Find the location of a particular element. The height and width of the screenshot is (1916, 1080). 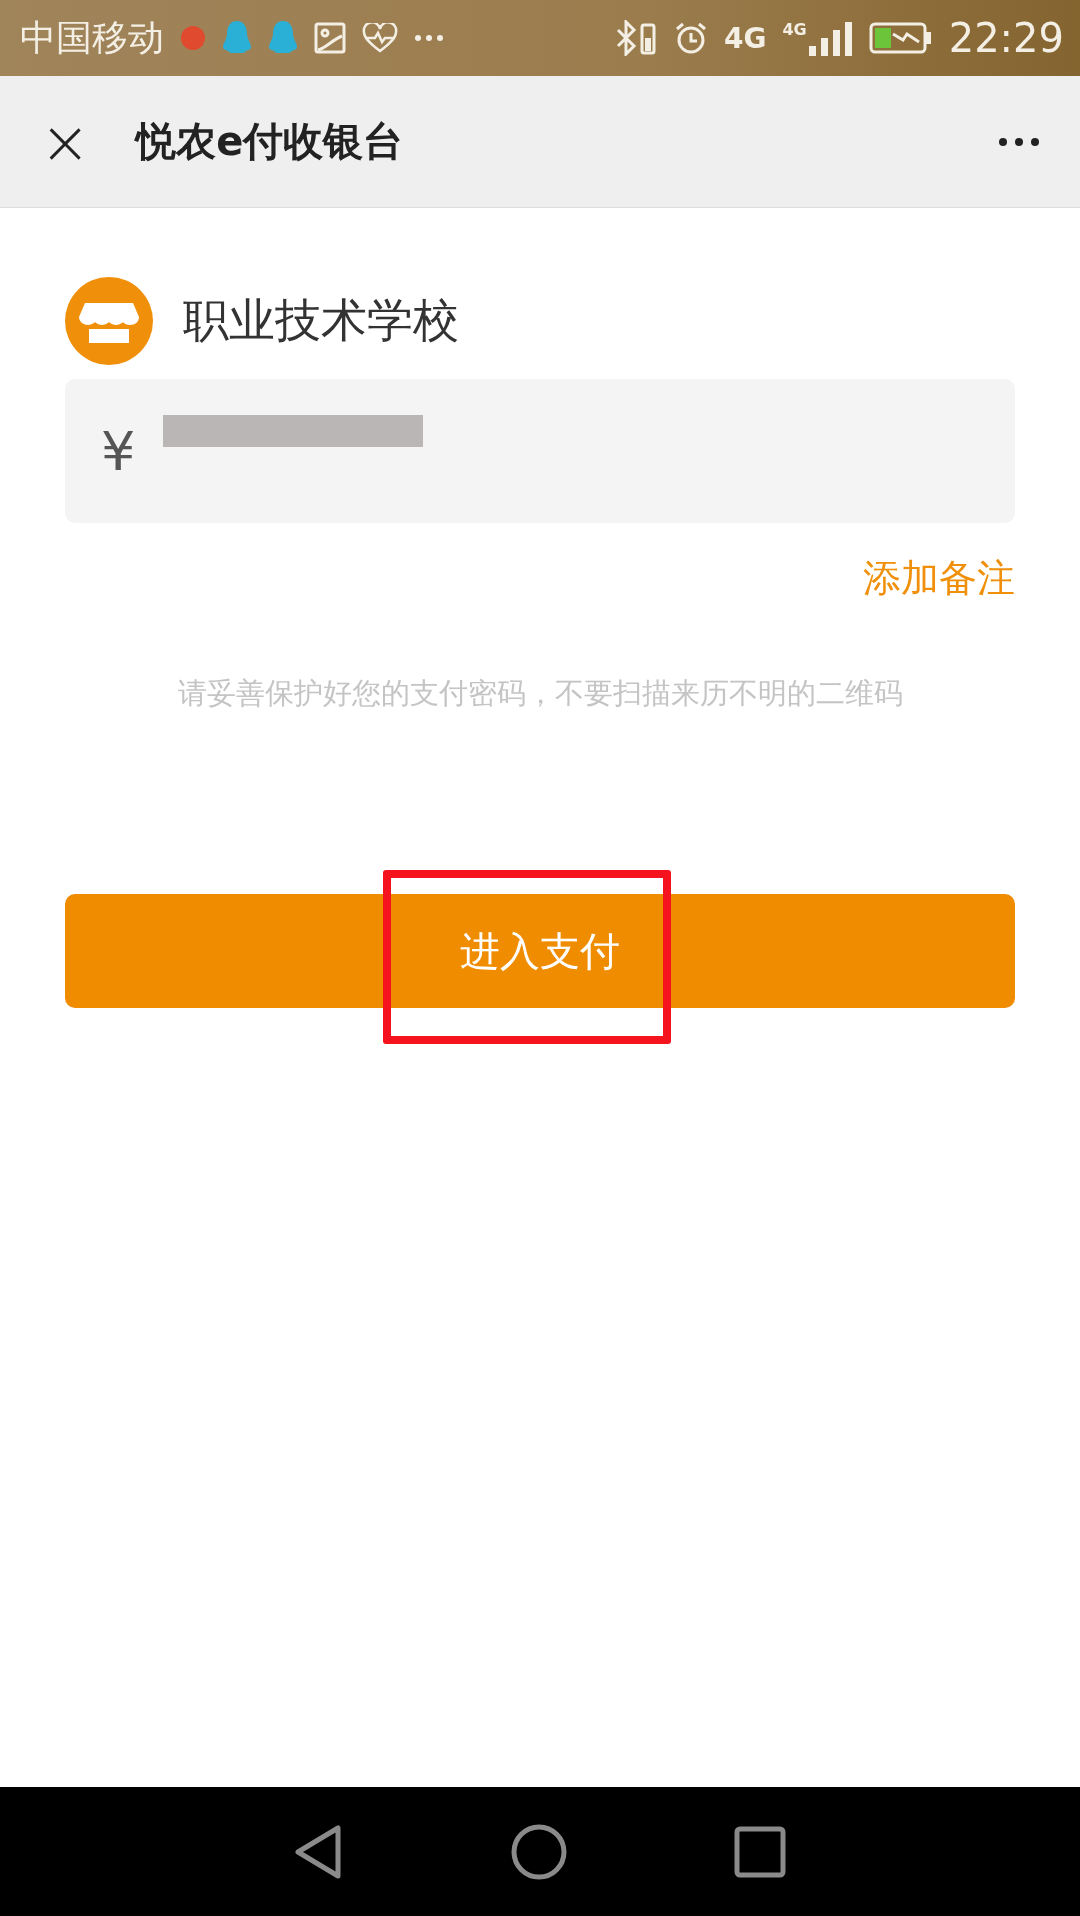

recording-dot-icon is located at coordinates (193, 38).